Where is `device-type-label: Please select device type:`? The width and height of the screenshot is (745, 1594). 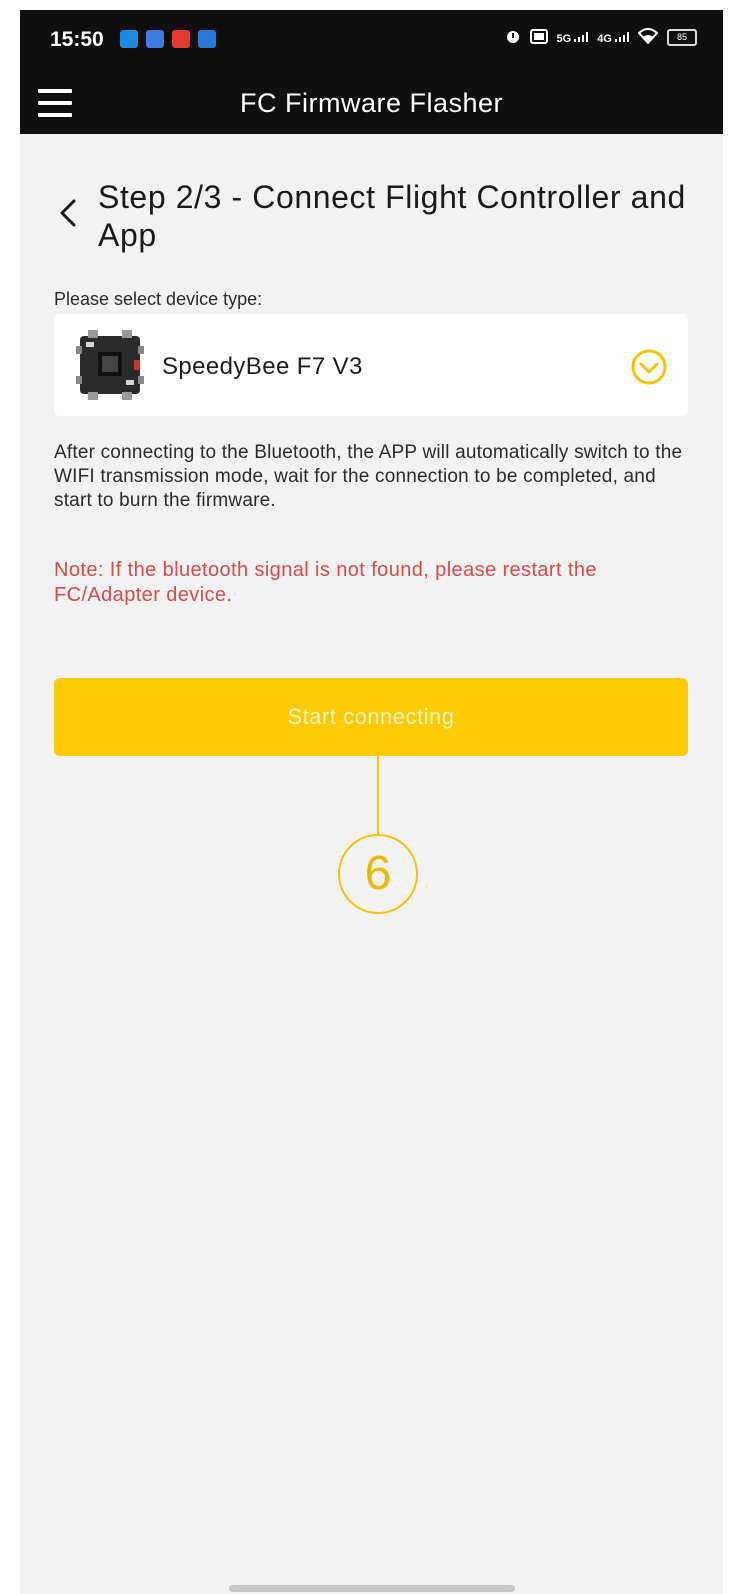 device-type-label: Please select device type: is located at coordinates (158, 299).